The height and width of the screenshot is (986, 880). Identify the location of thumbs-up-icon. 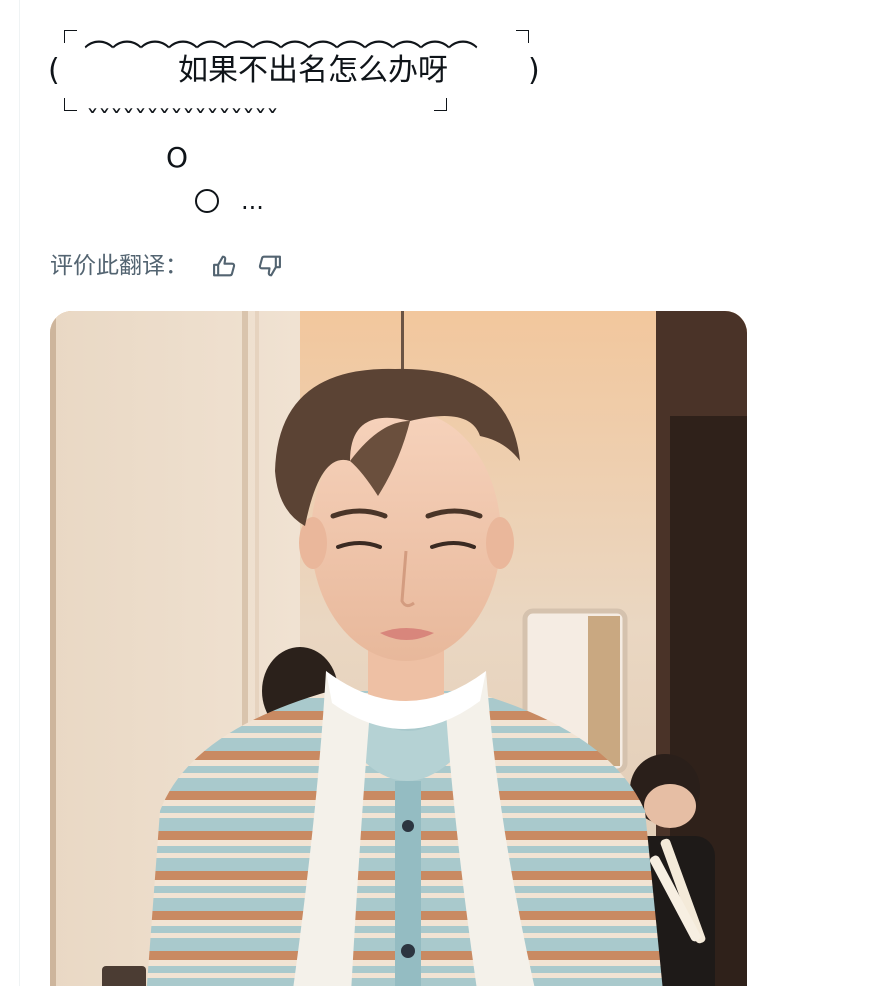
(224, 266).